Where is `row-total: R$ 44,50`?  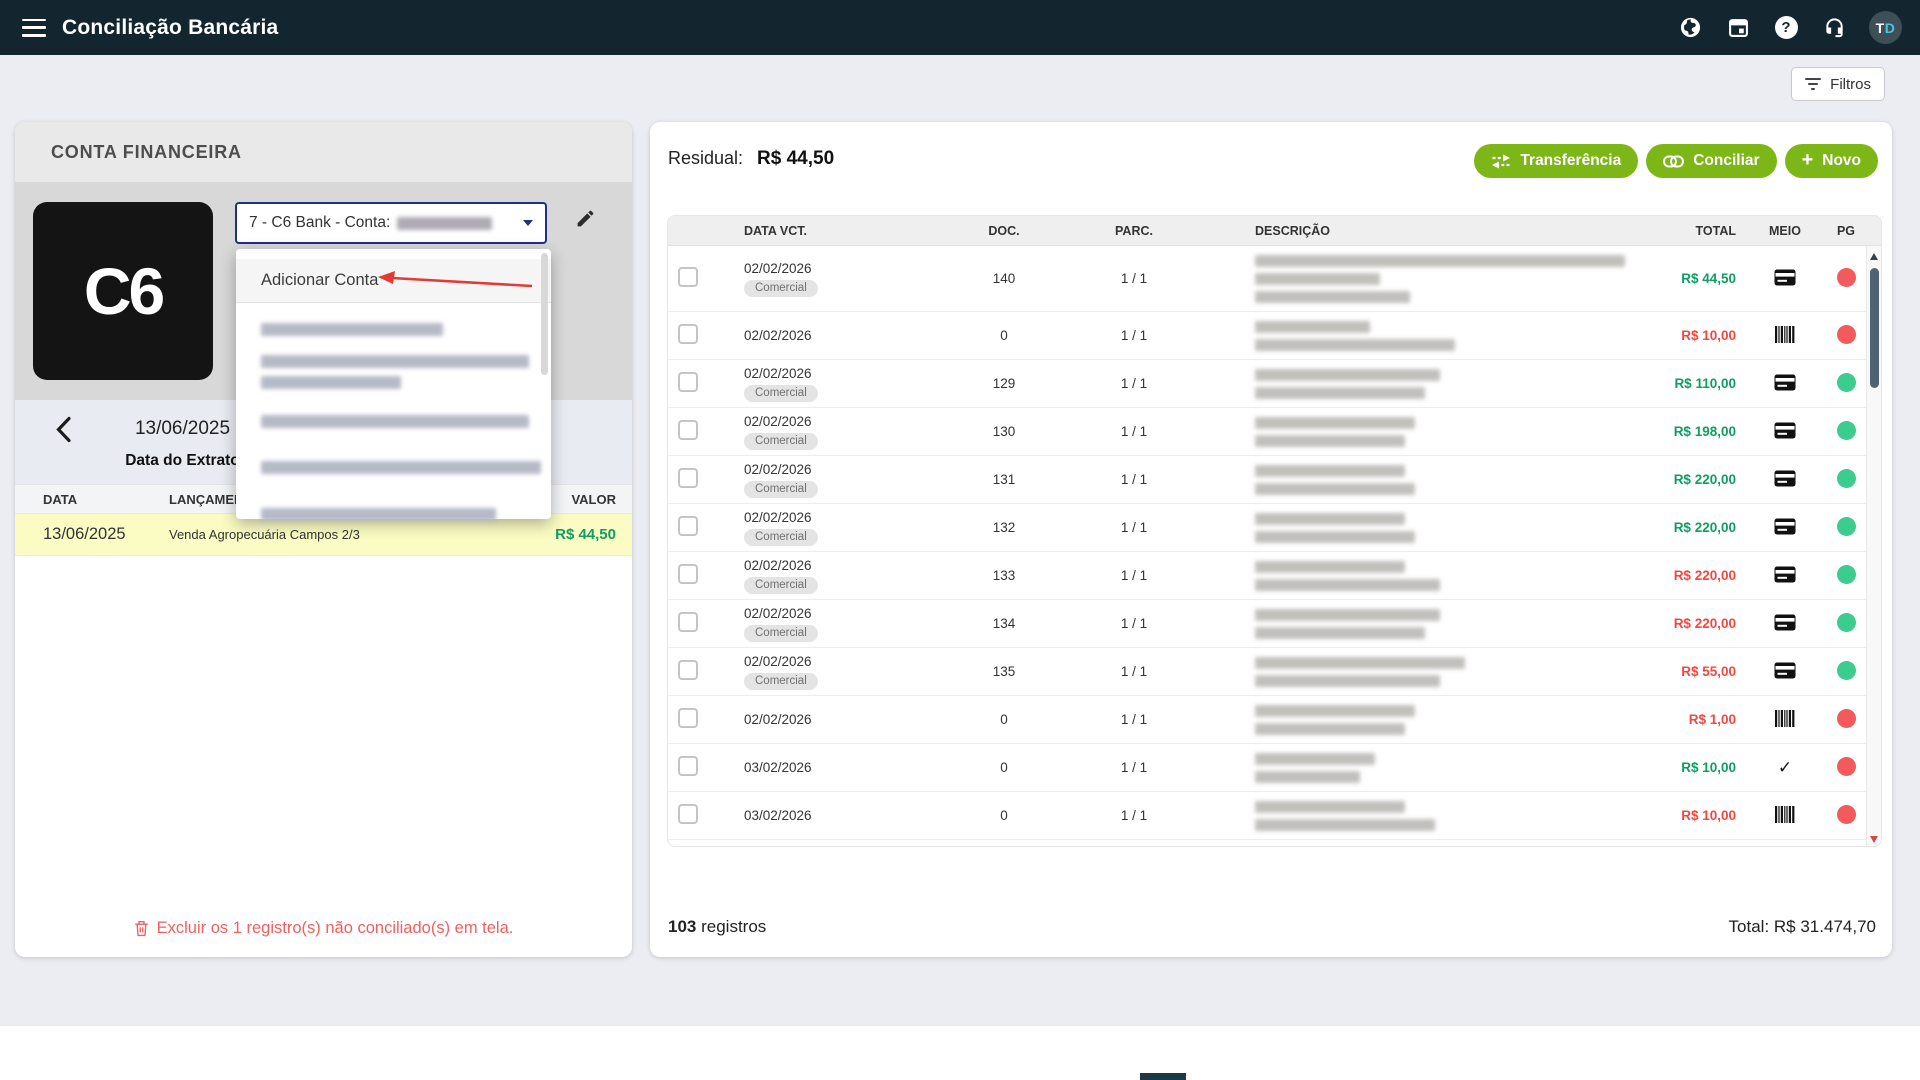
row-total: R$ 44,50 is located at coordinates (1708, 278).